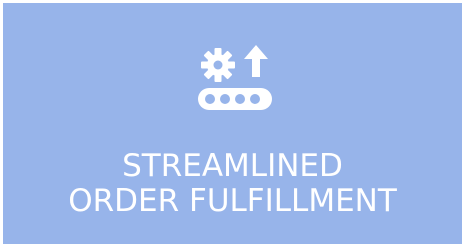 This screenshot has width=467, height=249. What do you see at coordinates (235, 77) in the screenshot?
I see `conveyor-gear-arrow-icon` at bounding box center [235, 77].